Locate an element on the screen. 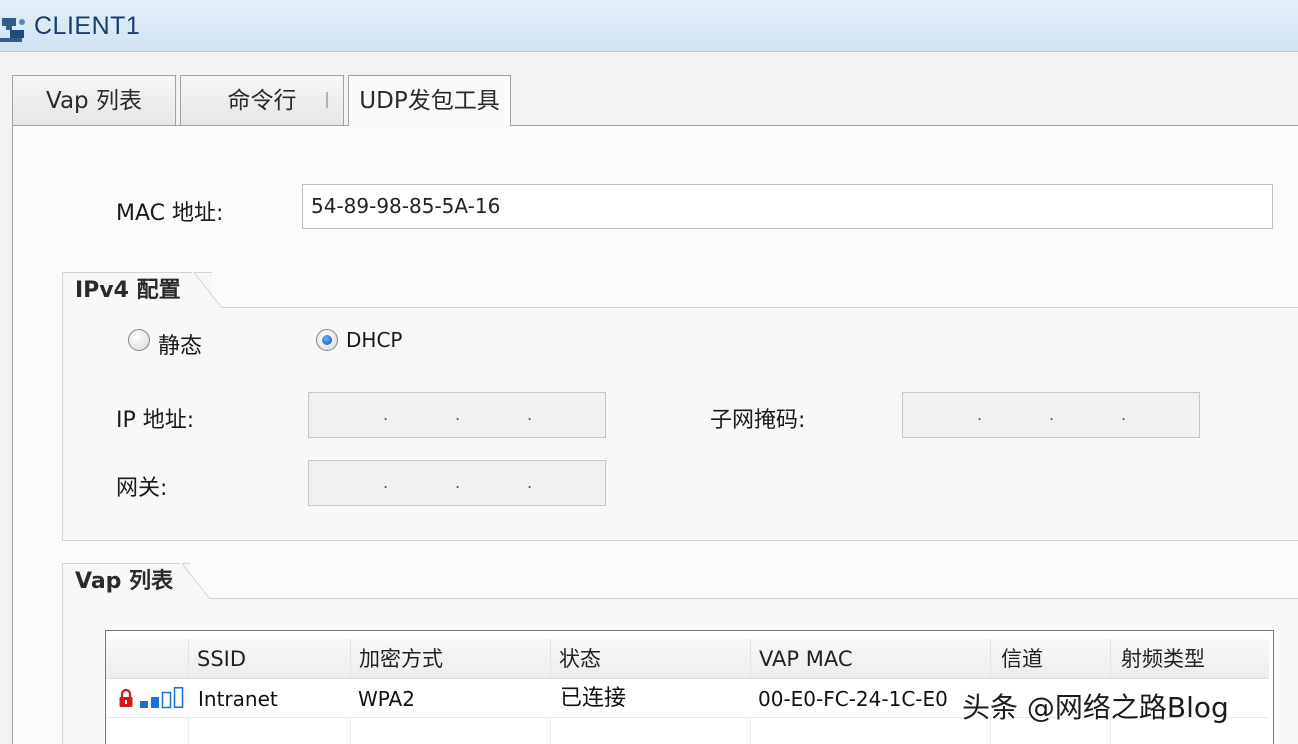 The image size is (1298, 744). signal-strength-icon is located at coordinates (162, 698).